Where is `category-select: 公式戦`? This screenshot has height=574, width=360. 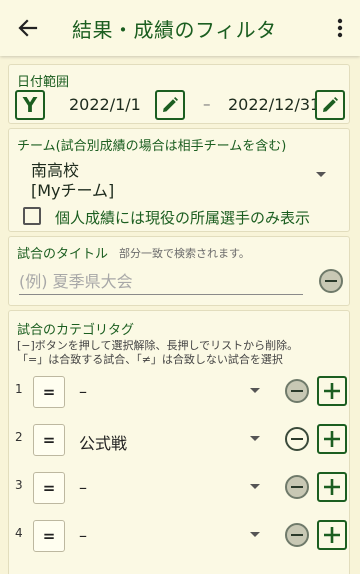
category-select: 公式戦 is located at coordinates (103, 442).